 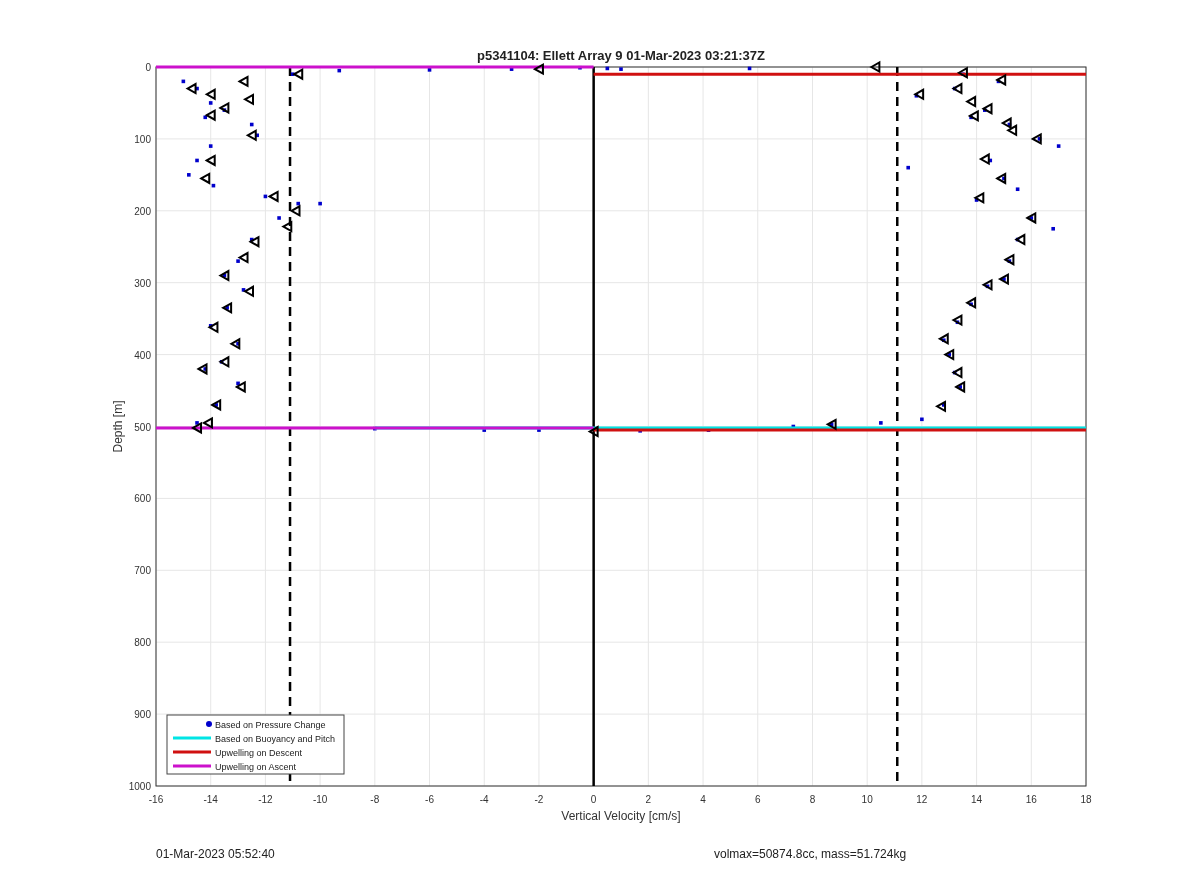 I want to click on legend-label: Upwelling on Descent, so click(x=259, y=752).